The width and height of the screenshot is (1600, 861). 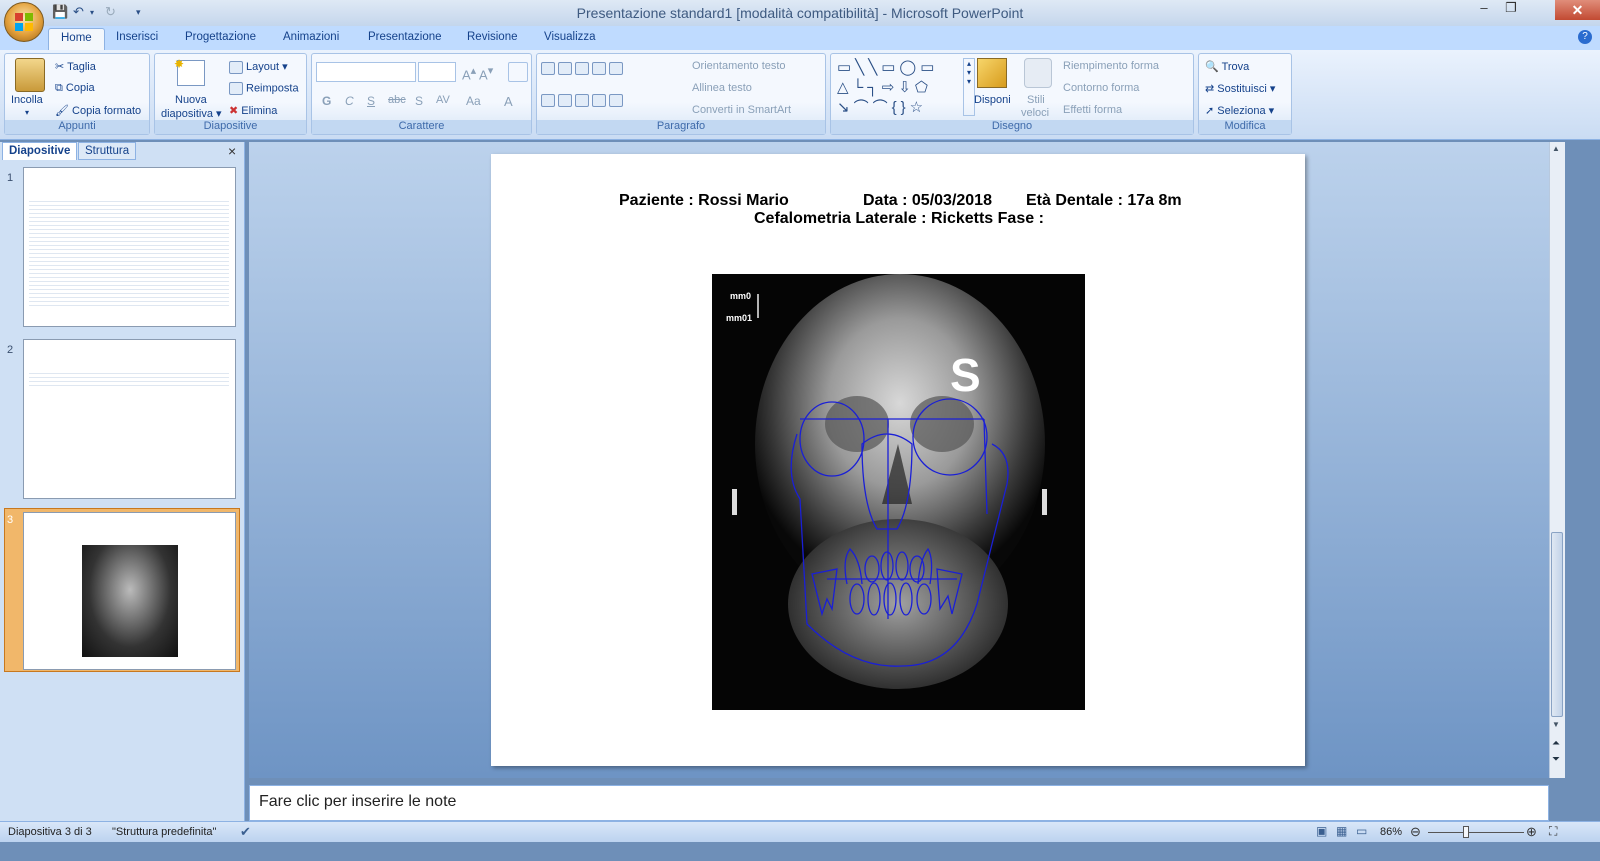 What do you see at coordinates (741, 110) in the screenshot?
I see `converti-smartart-button: Converti in SmartArt` at bounding box center [741, 110].